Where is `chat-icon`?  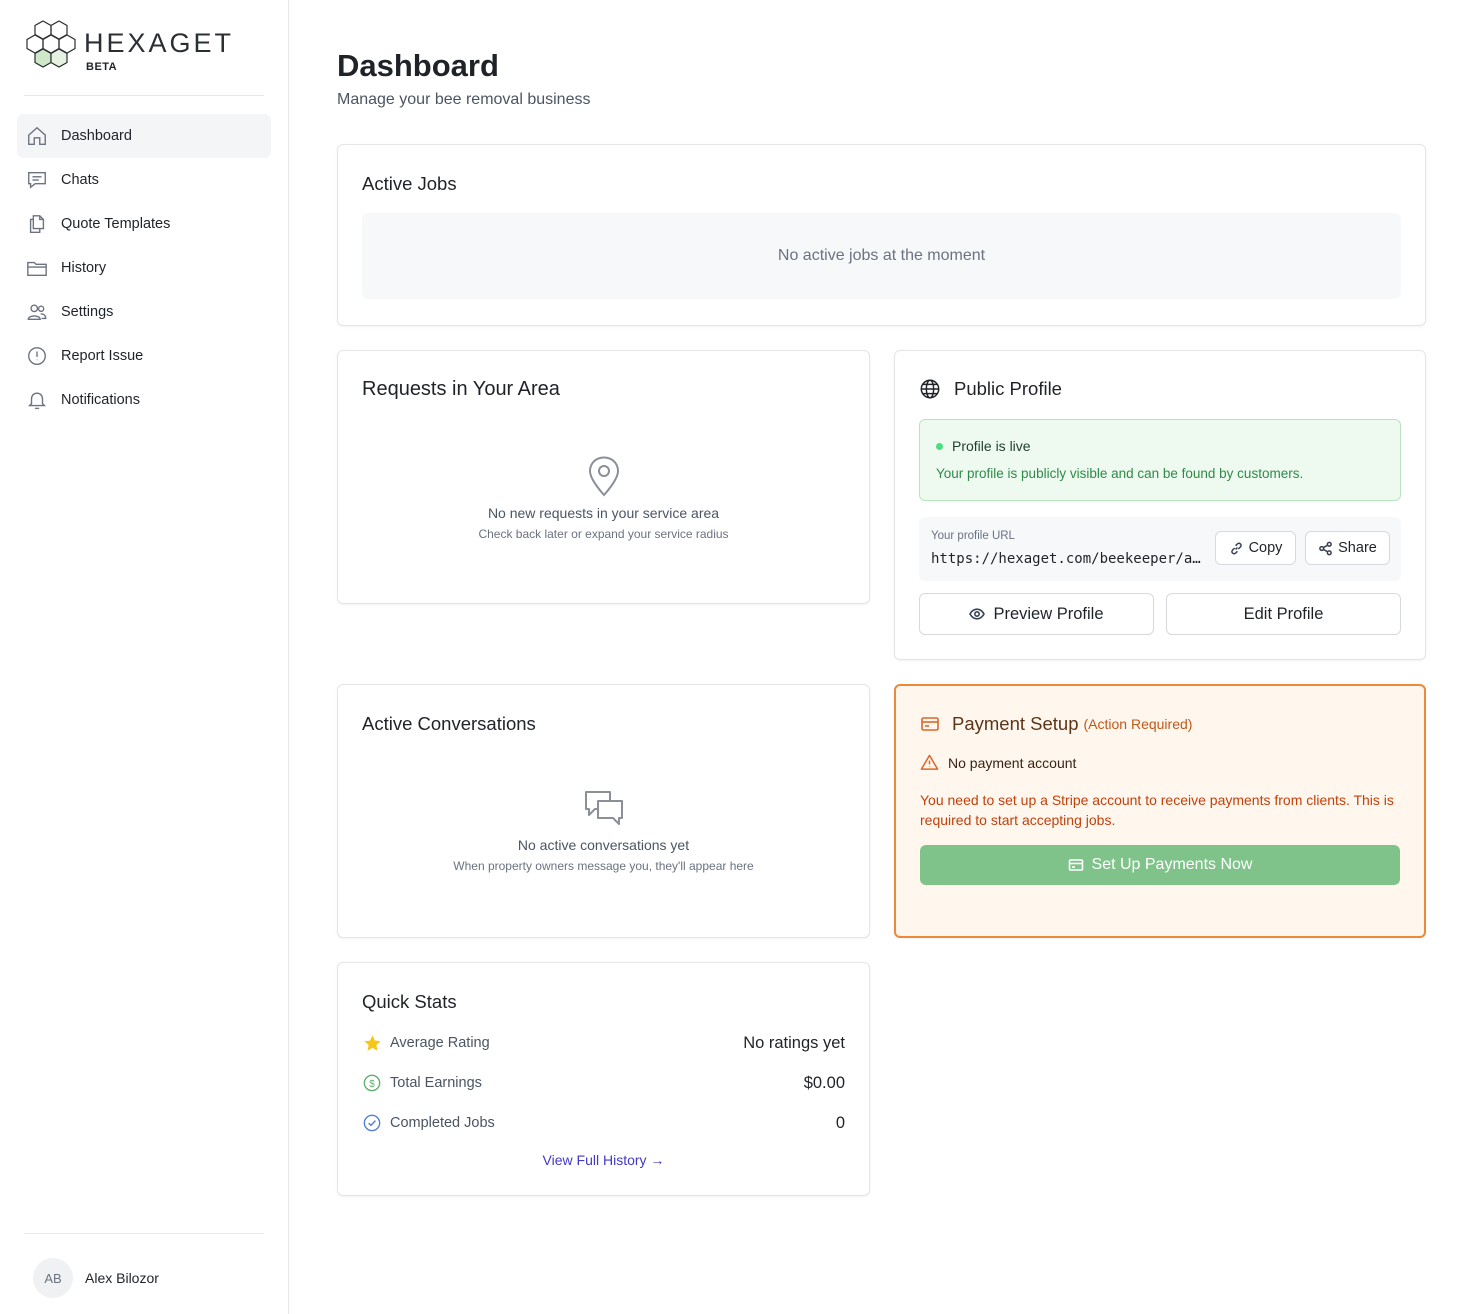 chat-icon is located at coordinates (37, 180).